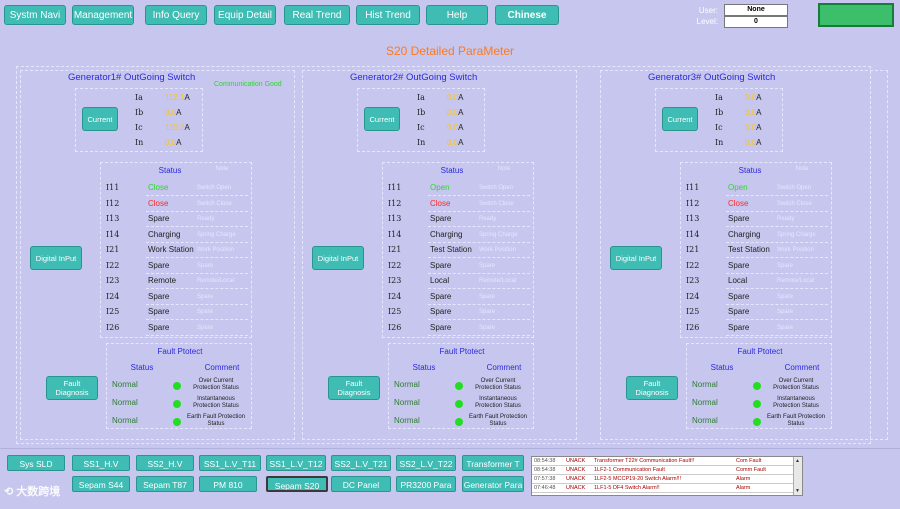 The width and height of the screenshot is (900, 509). What do you see at coordinates (743, 479) in the screenshot?
I see `alarm-type: Alarm` at bounding box center [743, 479].